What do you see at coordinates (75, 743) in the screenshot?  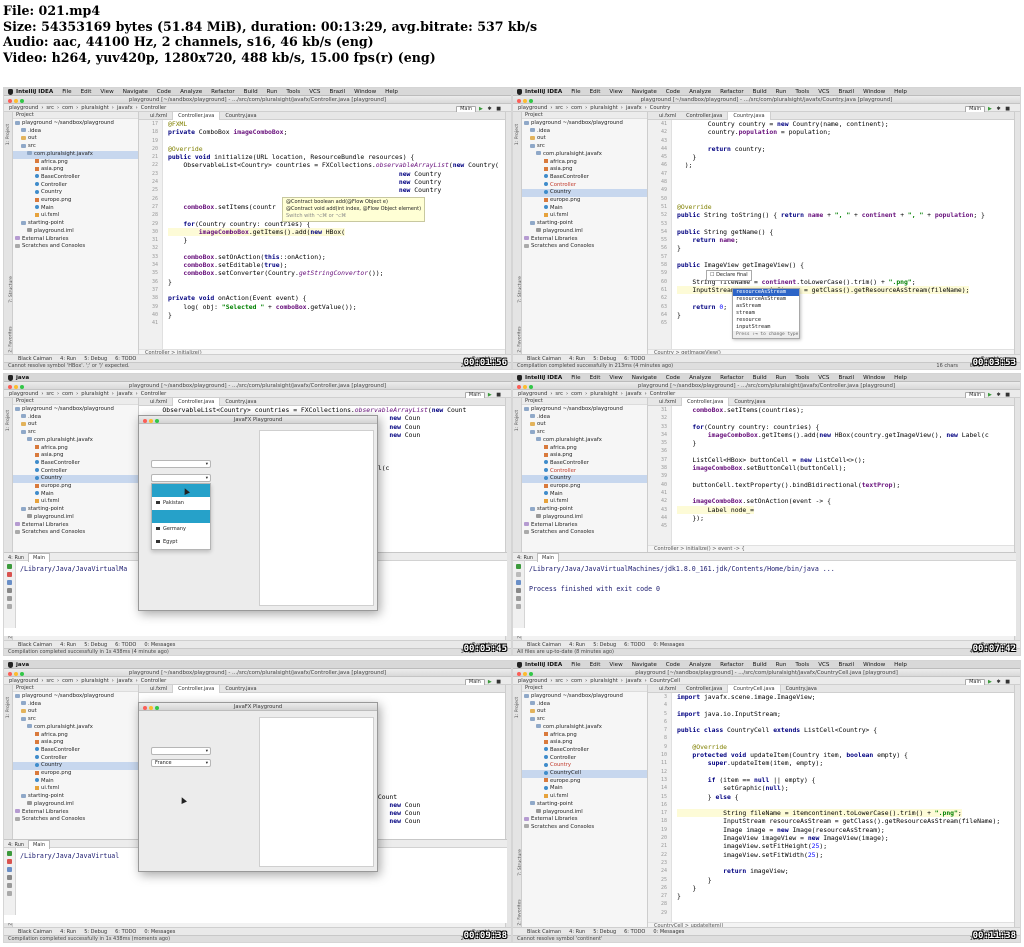 I see `tree-item-asia: asia.png` at bounding box center [75, 743].